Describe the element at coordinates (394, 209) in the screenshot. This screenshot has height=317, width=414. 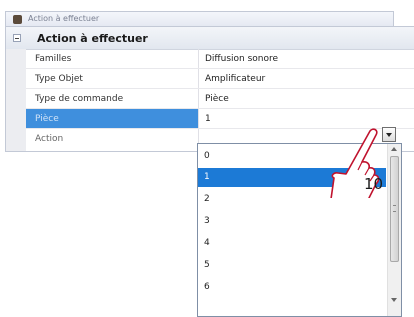
I see `scroll-thumb` at that location.